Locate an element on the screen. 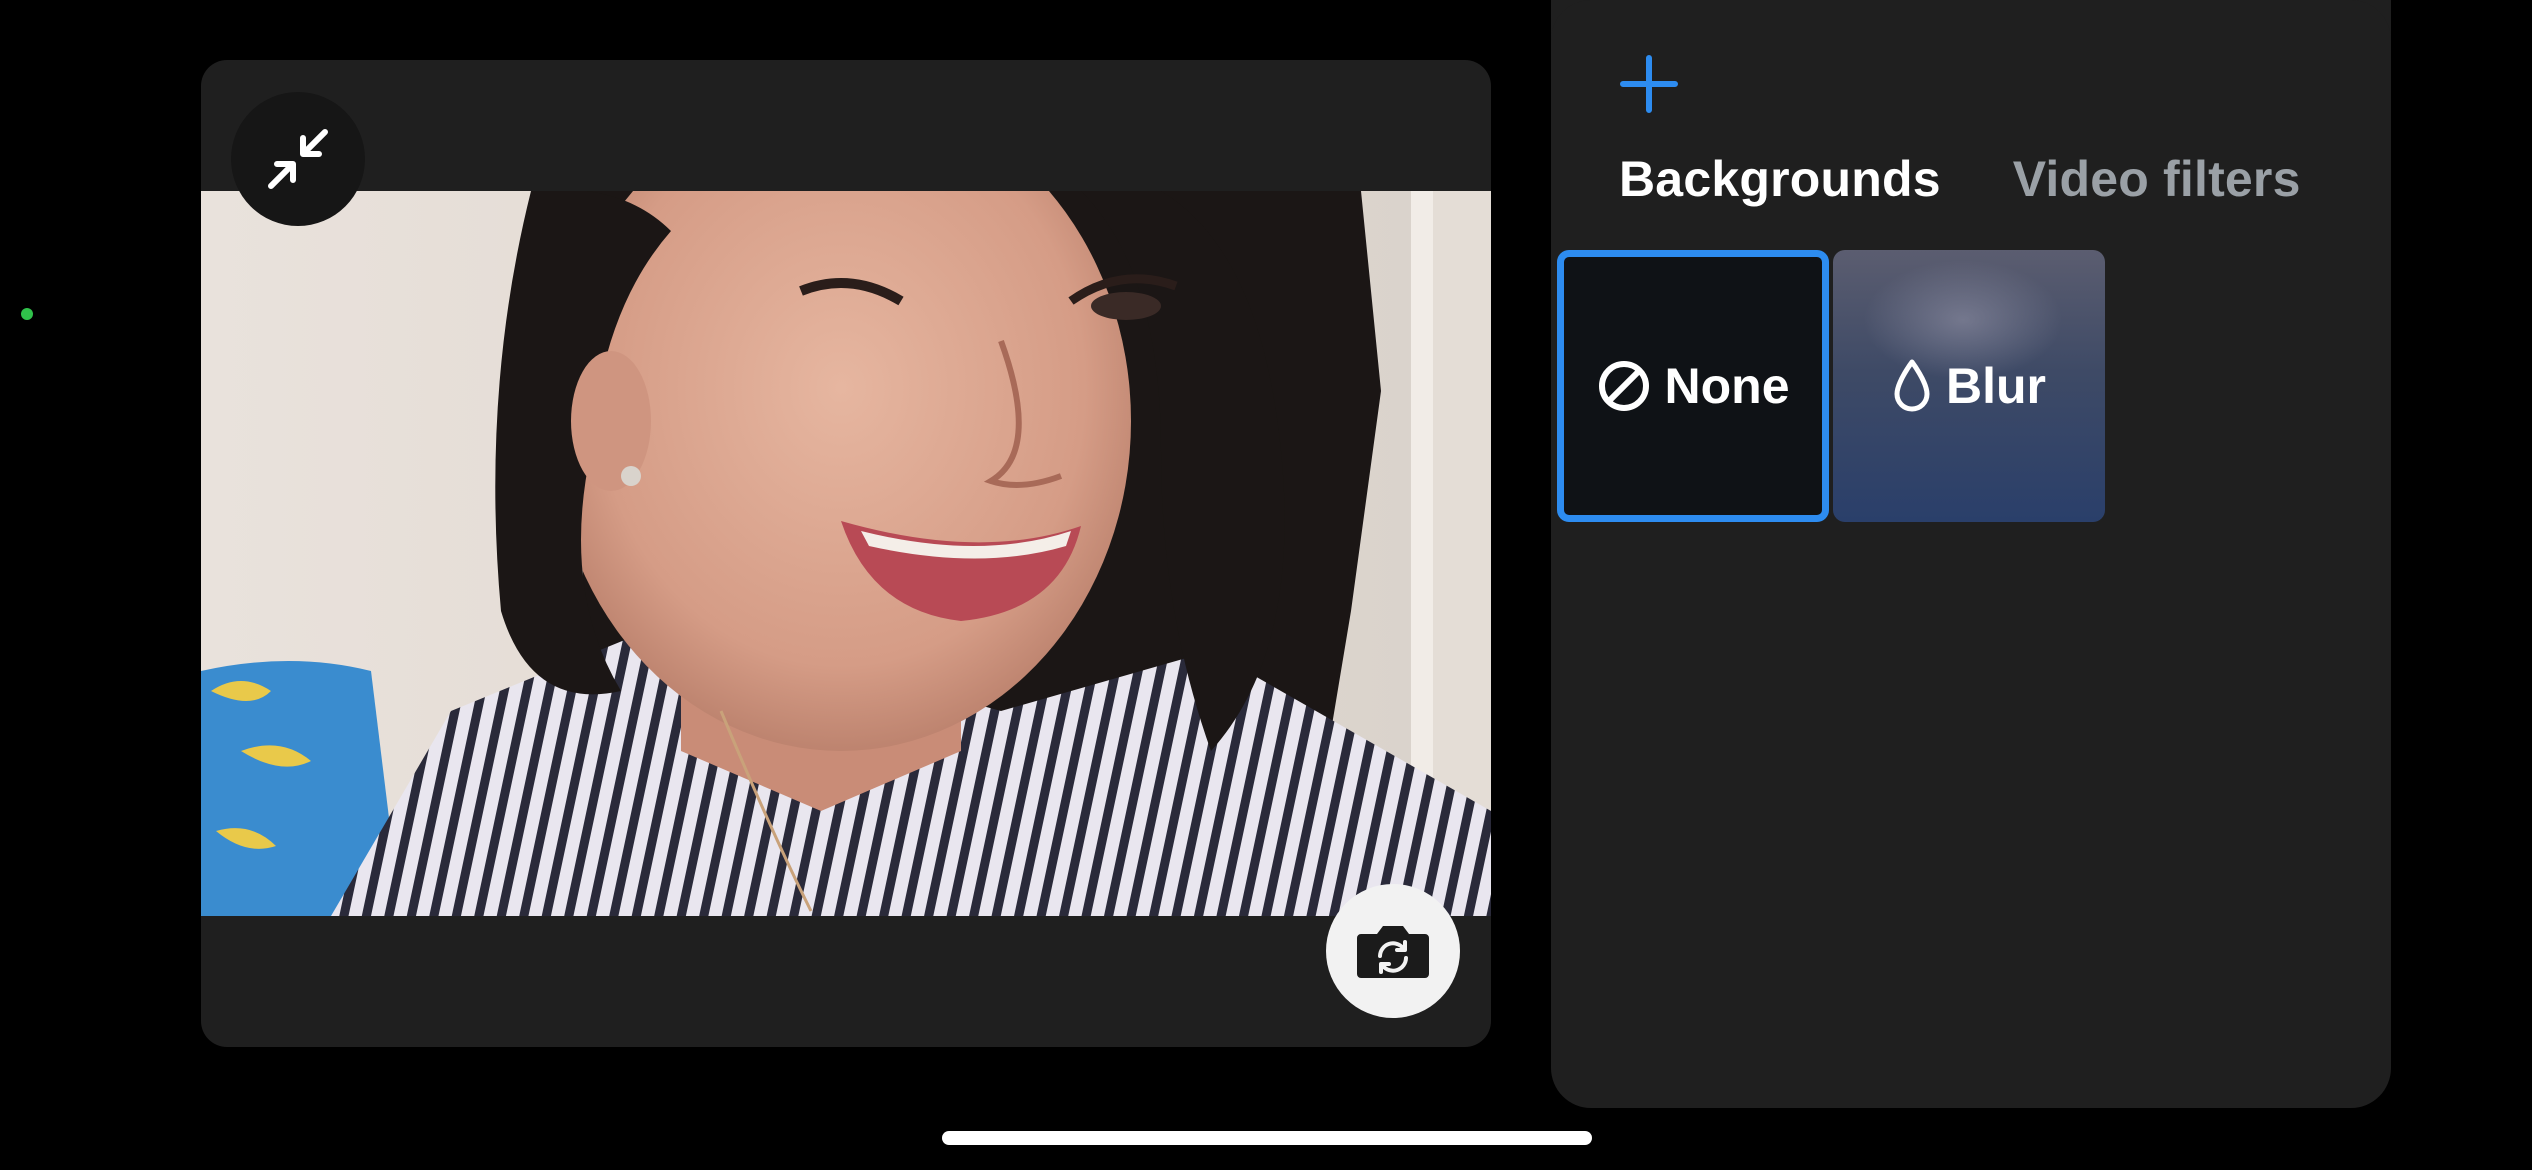 The image size is (2532, 1170). camera-flip-icon is located at coordinates (1393, 952).